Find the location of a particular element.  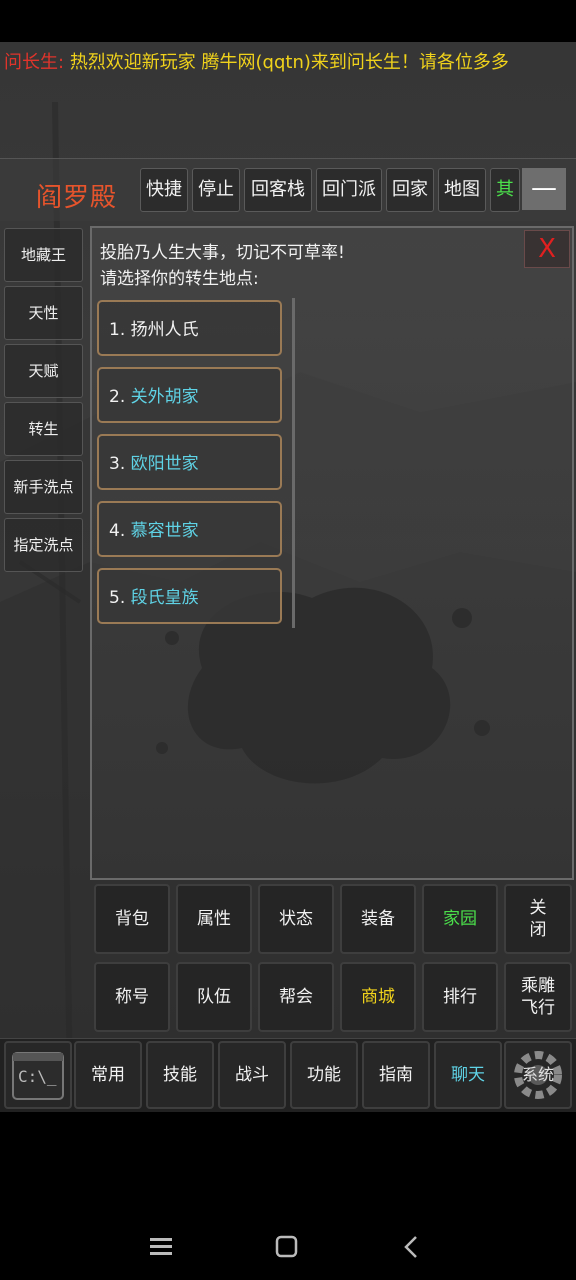

other-button: 其 is located at coordinates (505, 190).